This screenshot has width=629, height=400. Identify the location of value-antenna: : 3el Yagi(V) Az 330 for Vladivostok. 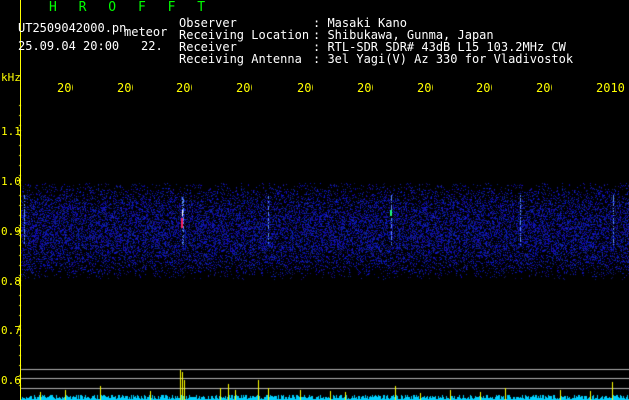
(443, 59).